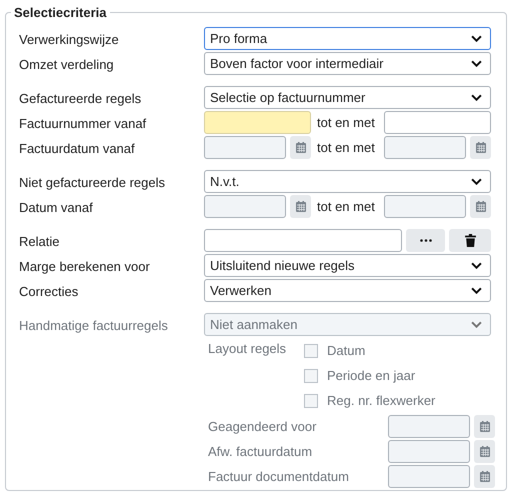  What do you see at coordinates (347, 290) in the screenshot?
I see `dropdown: Verwerken` at bounding box center [347, 290].